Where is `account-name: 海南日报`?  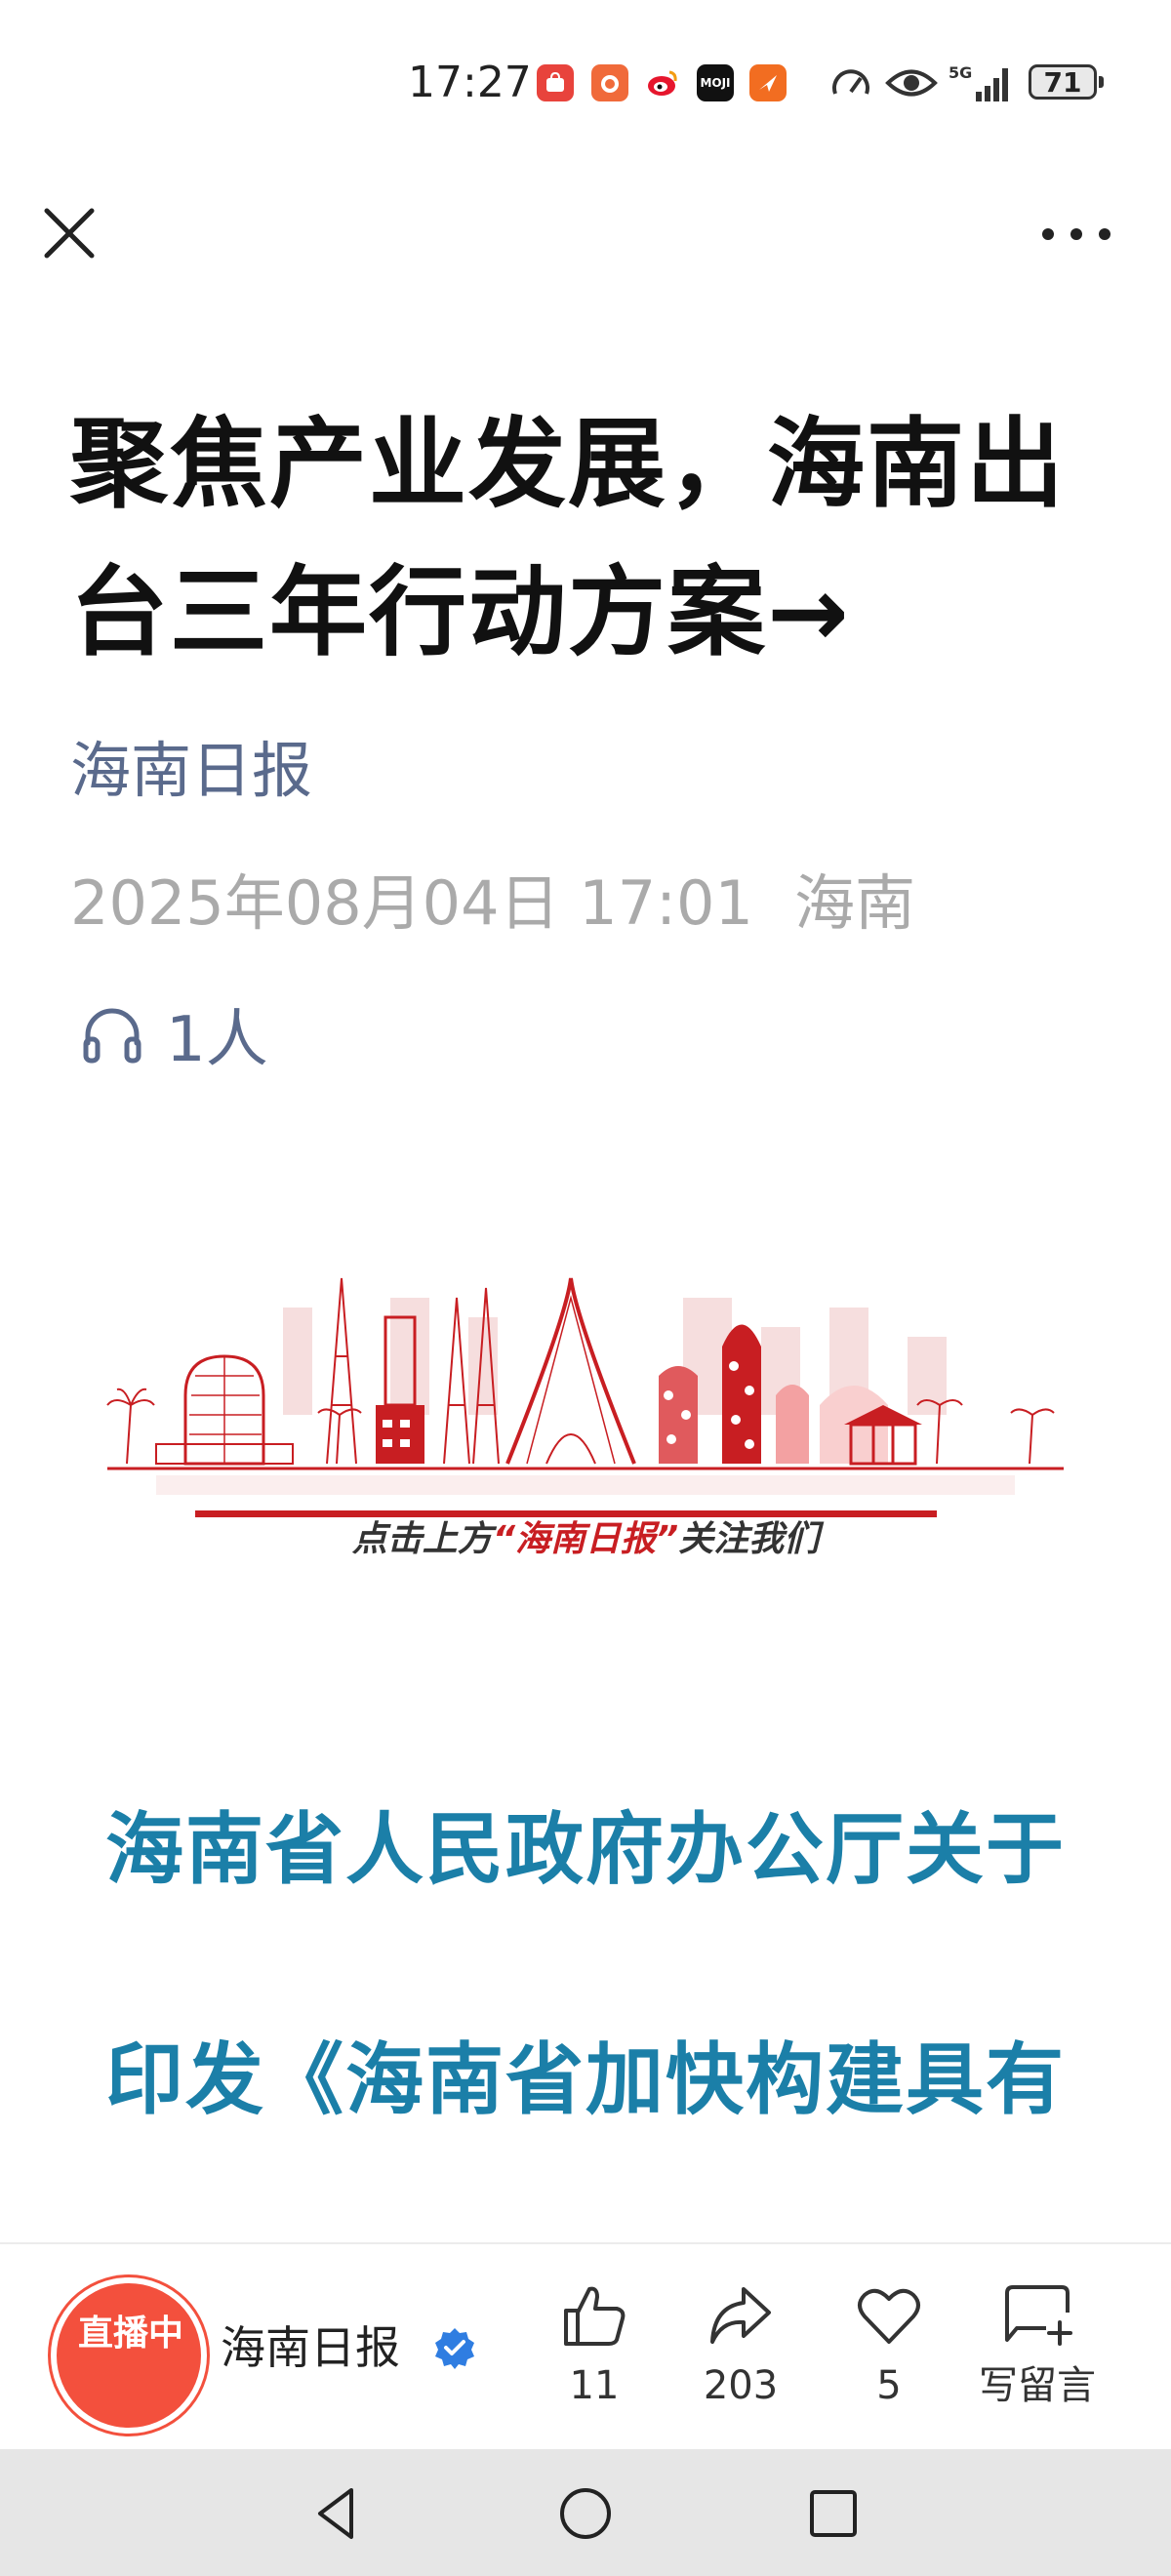 account-name: 海南日报 is located at coordinates (310, 2347).